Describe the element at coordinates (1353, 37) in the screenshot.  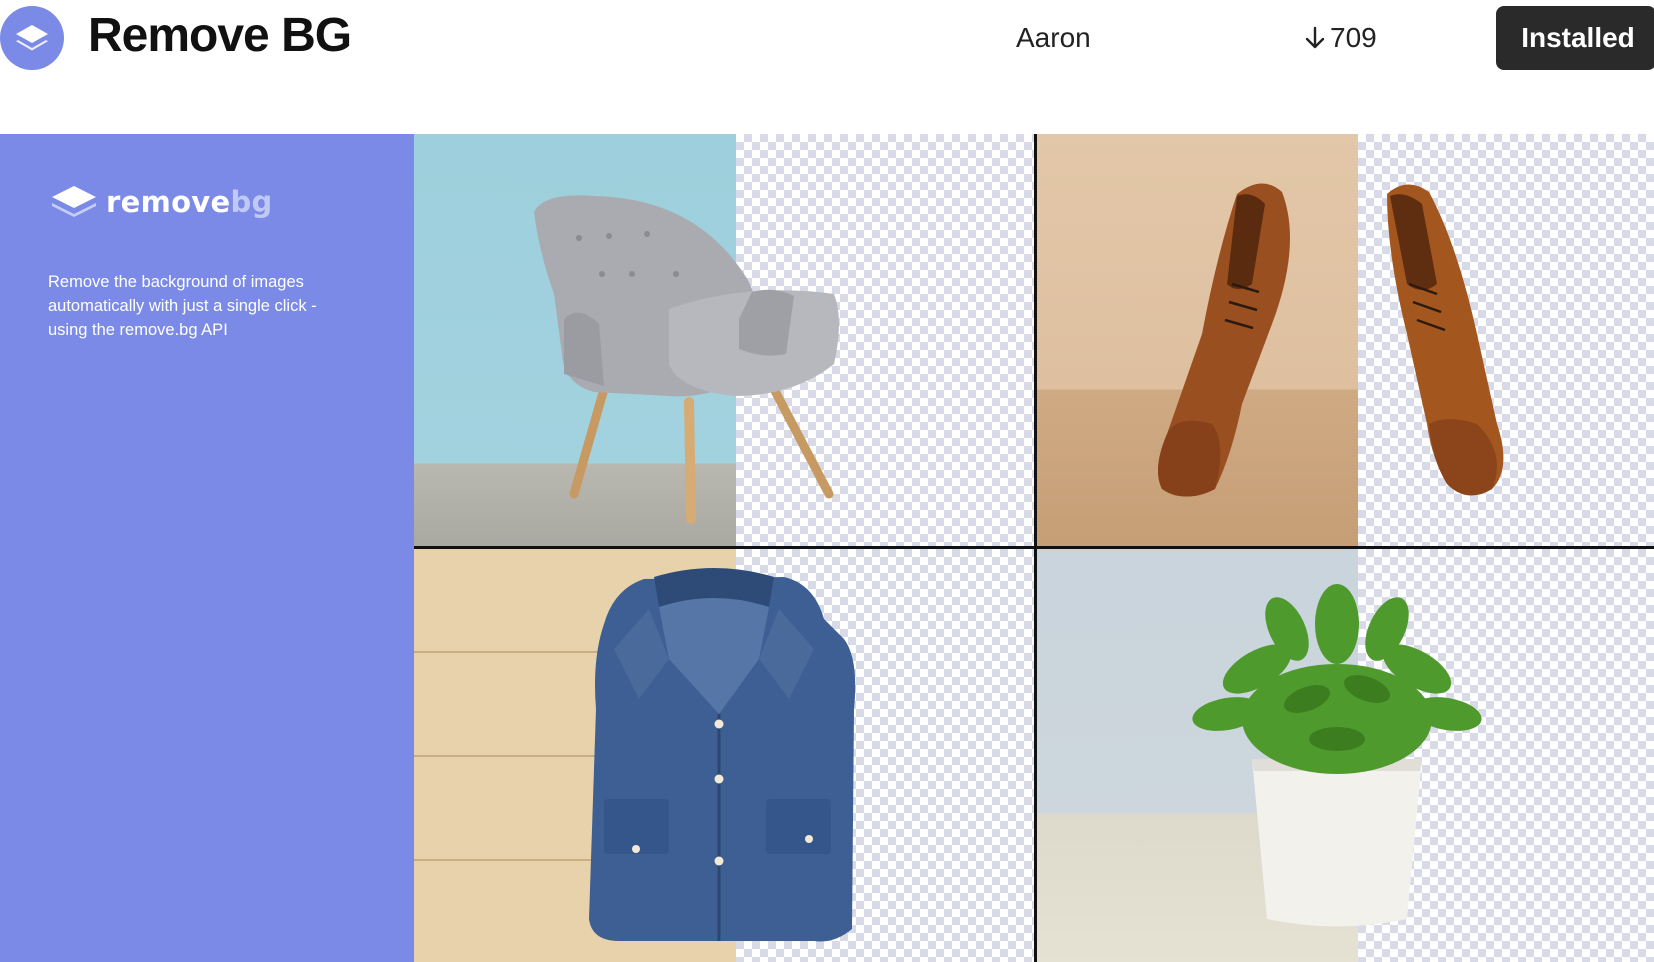
I see `download-count-value: 709` at that location.